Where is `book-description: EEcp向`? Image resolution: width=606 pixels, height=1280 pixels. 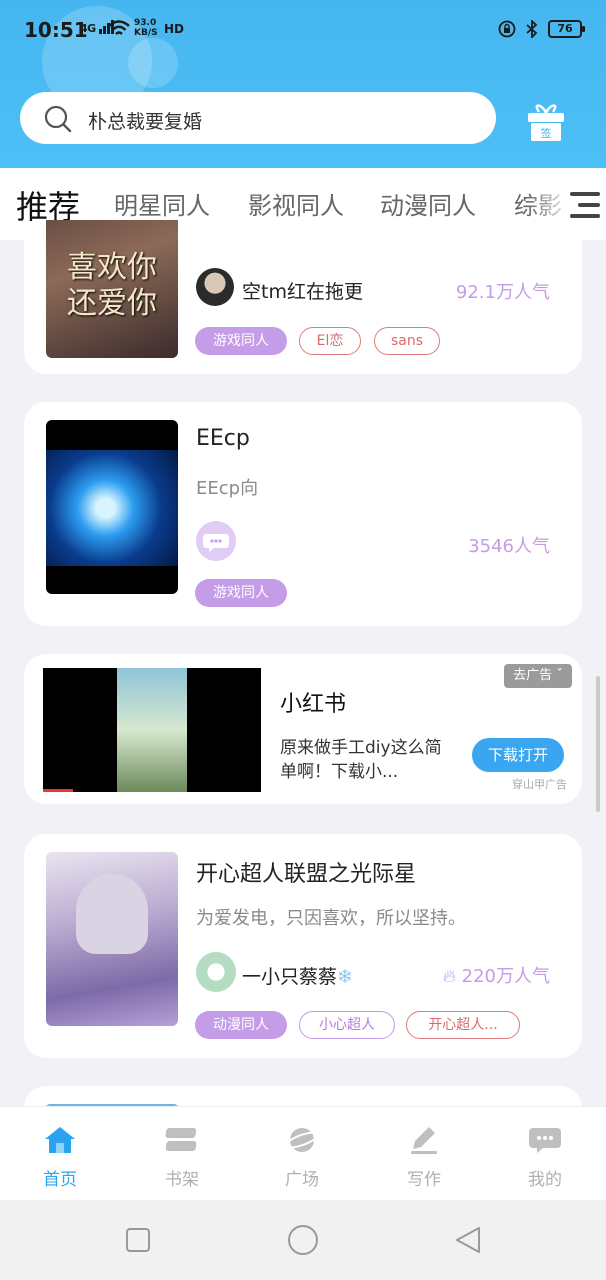
book-description: EEcp向 is located at coordinates (227, 488).